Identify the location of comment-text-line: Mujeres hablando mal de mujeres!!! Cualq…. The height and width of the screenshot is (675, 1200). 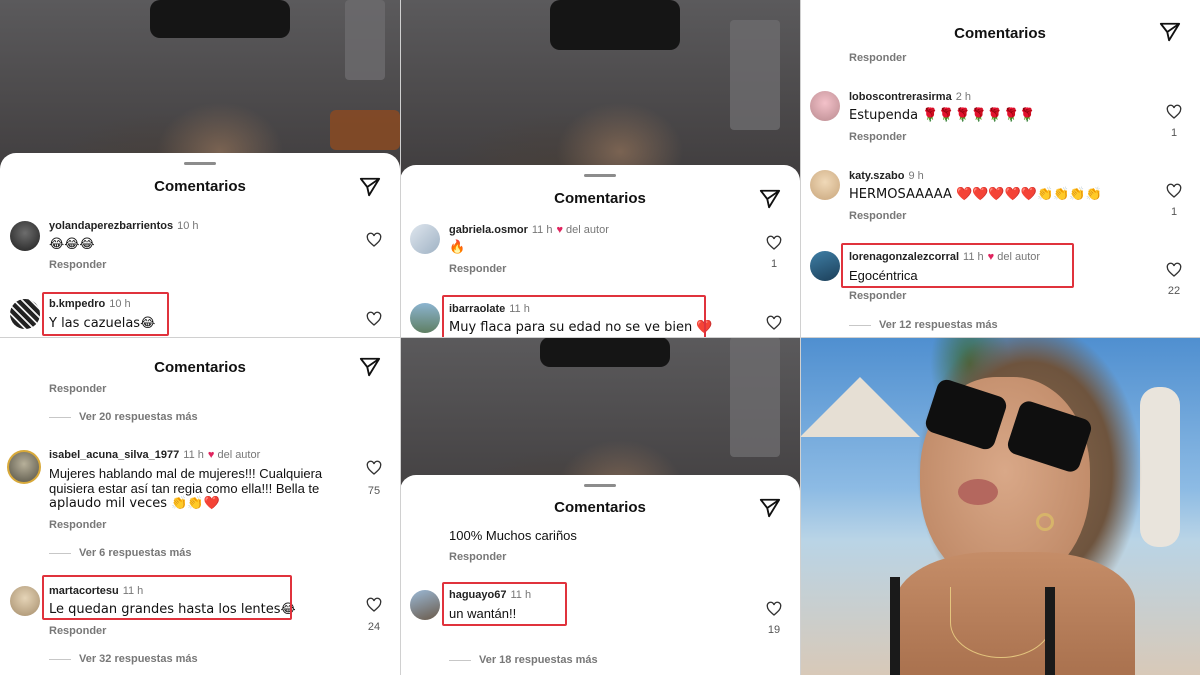
(186, 473).